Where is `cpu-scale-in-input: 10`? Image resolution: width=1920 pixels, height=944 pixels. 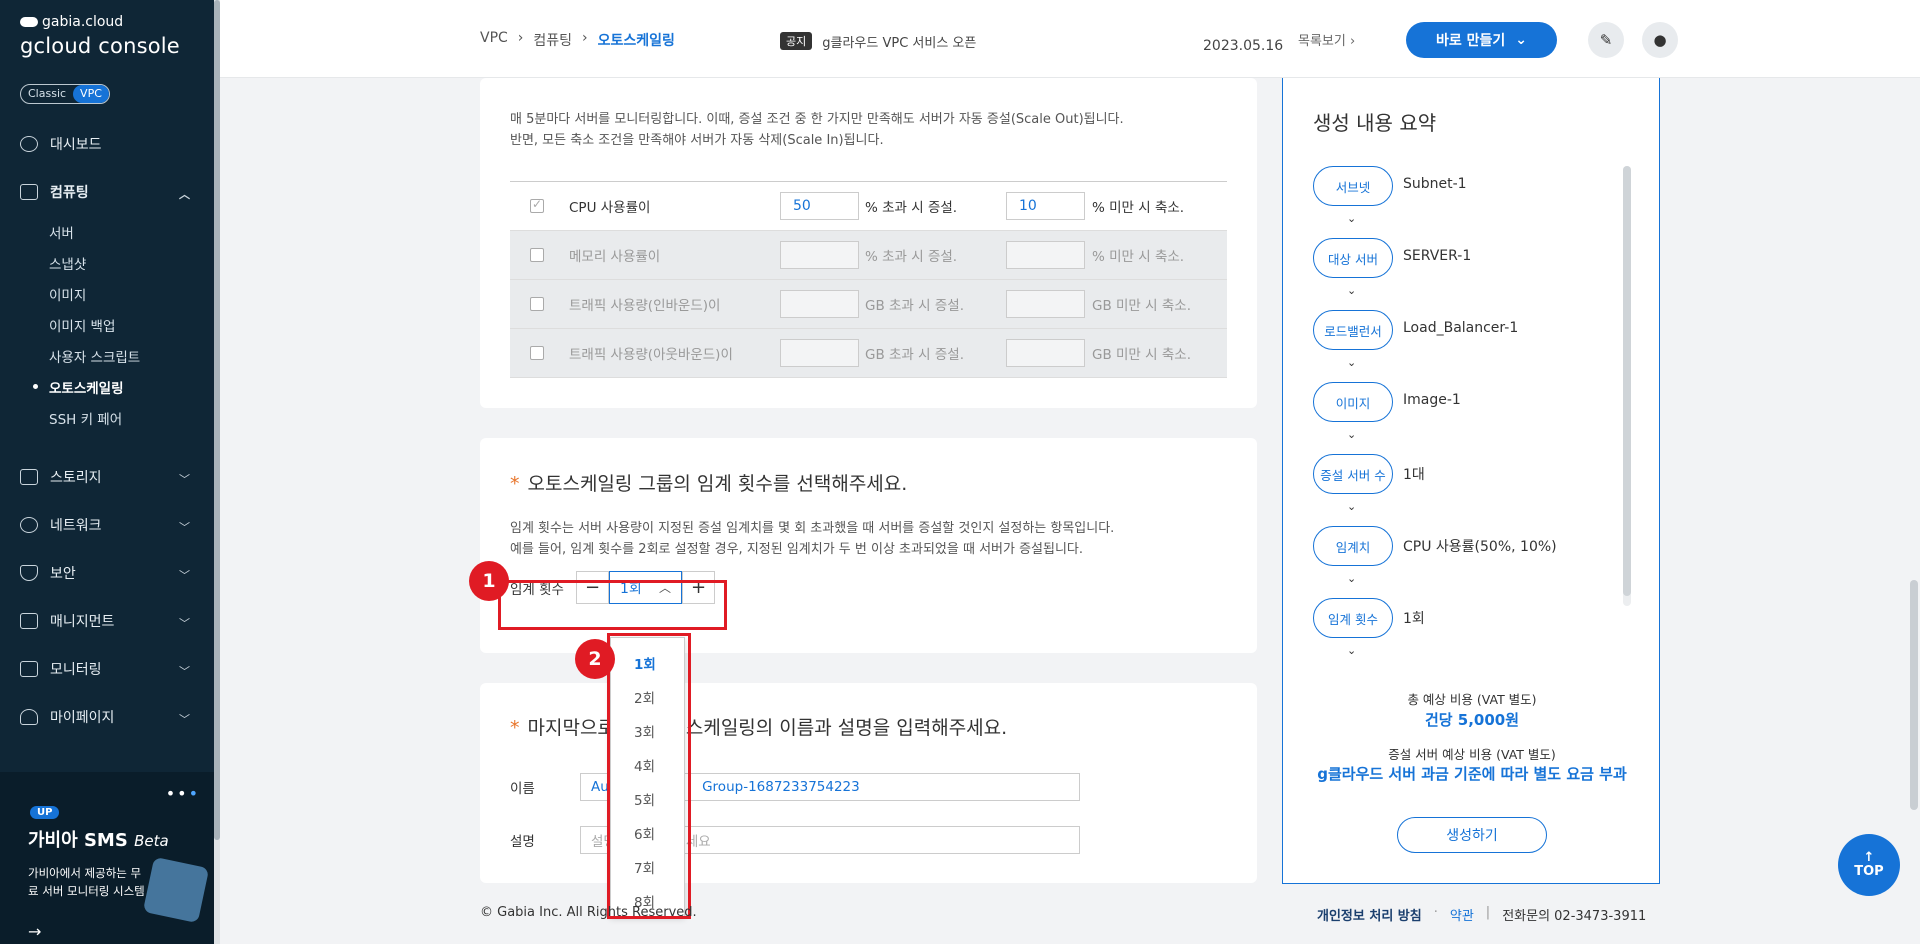
cpu-scale-in-input: 10 is located at coordinates (1045, 206).